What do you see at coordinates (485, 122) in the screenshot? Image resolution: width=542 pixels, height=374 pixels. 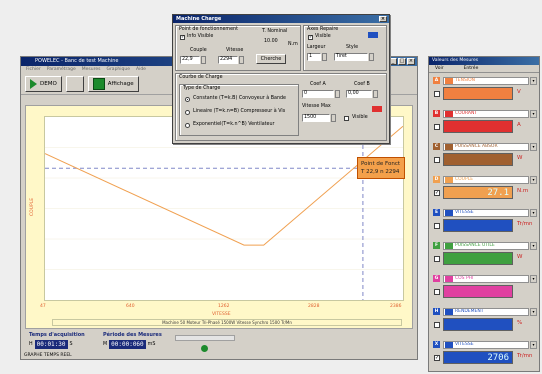 I see `measure-row: B COURANT ▾ A` at bounding box center [485, 122].